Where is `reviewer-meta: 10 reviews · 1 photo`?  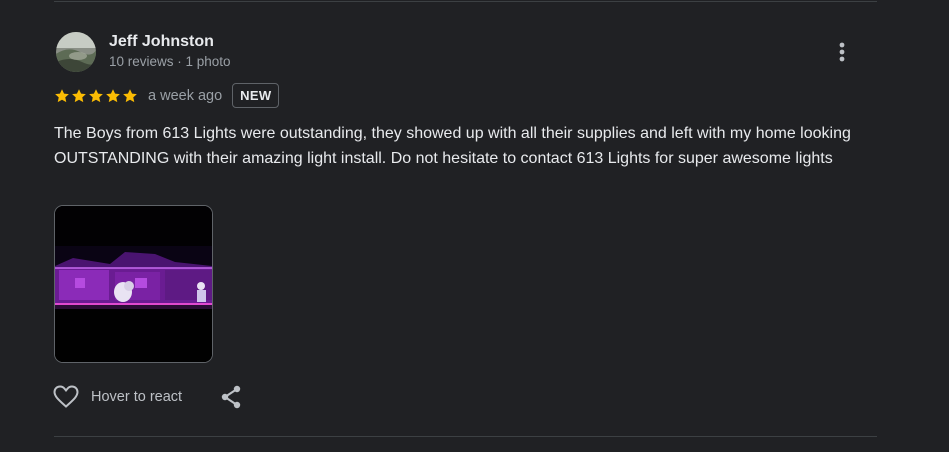
reviewer-meta: 10 reviews · 1 photo is located at coordinates (170, 61).